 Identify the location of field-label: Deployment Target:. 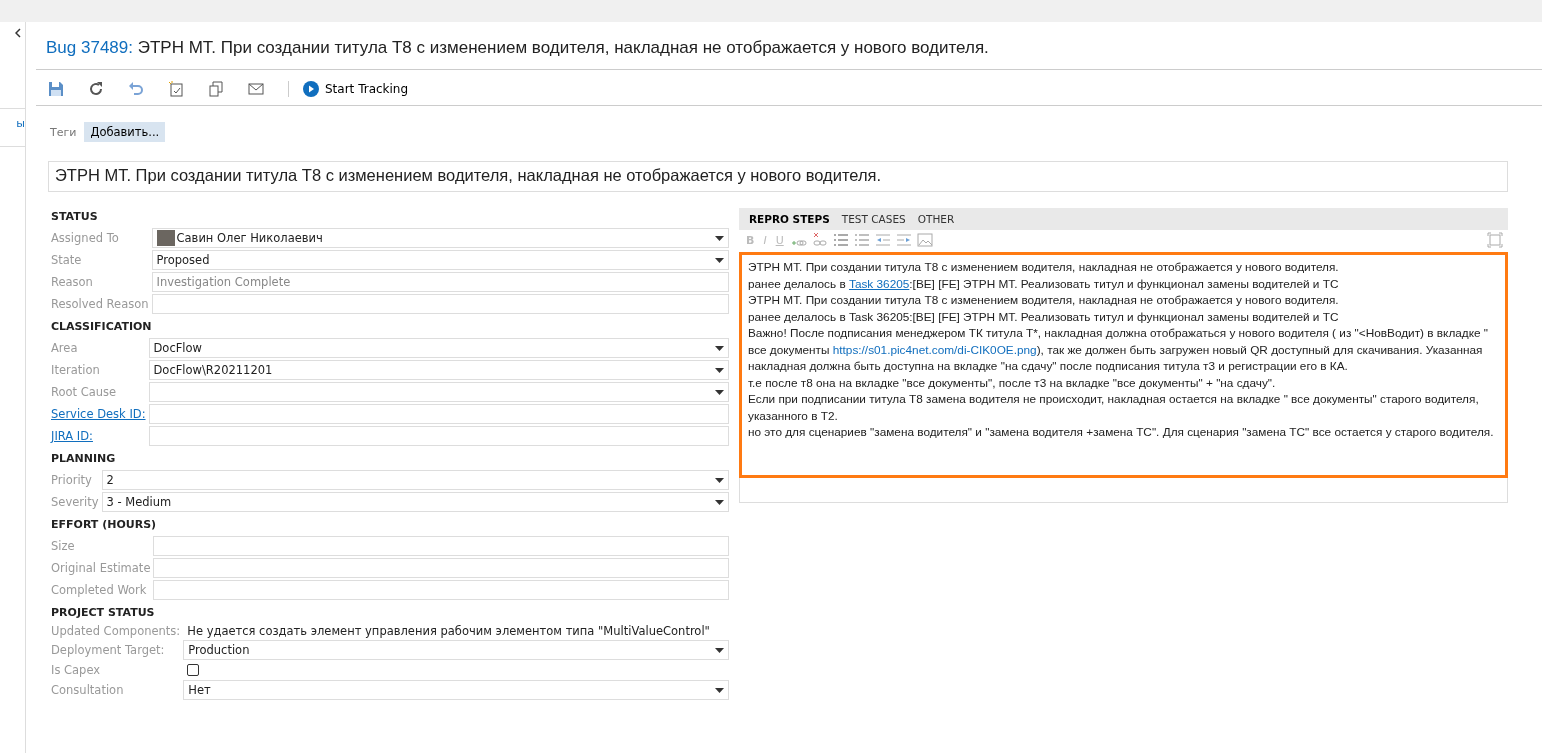
(108, 650).